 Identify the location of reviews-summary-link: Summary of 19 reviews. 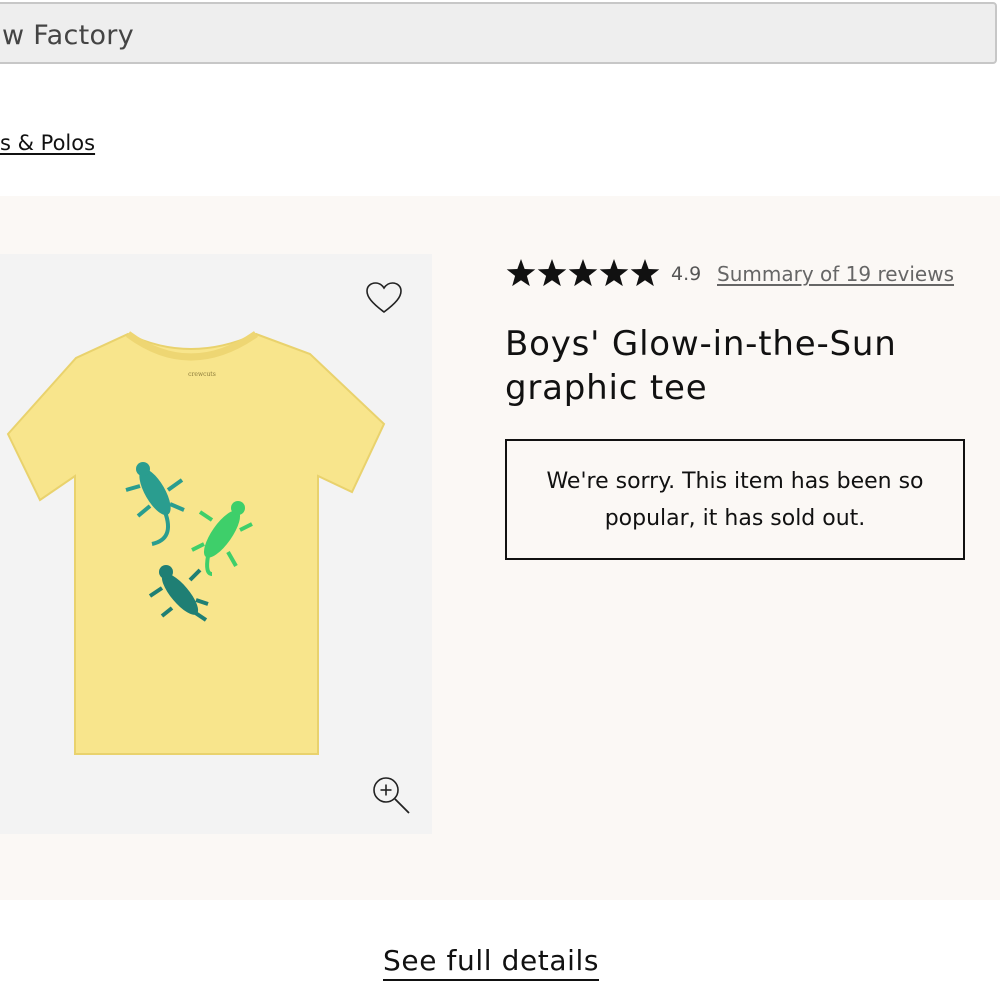
(835, 274).